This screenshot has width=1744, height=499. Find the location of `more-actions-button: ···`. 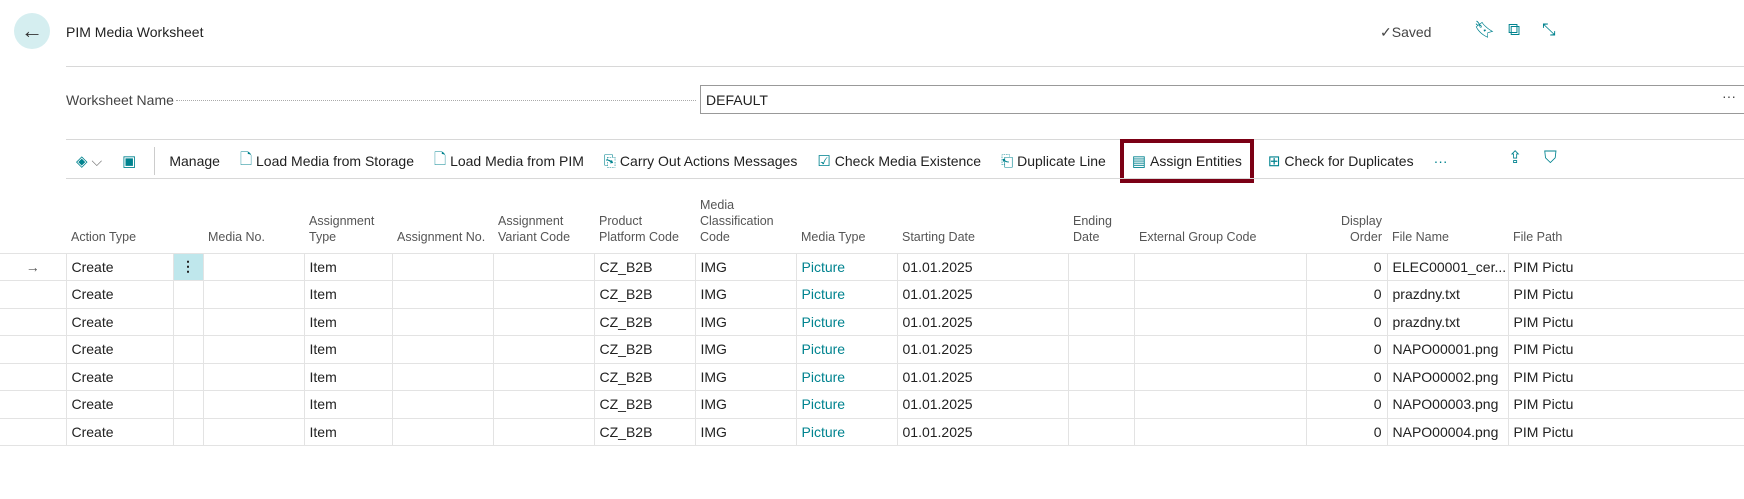

more-actions-button: ··· is located at coordinates (1441, 161).